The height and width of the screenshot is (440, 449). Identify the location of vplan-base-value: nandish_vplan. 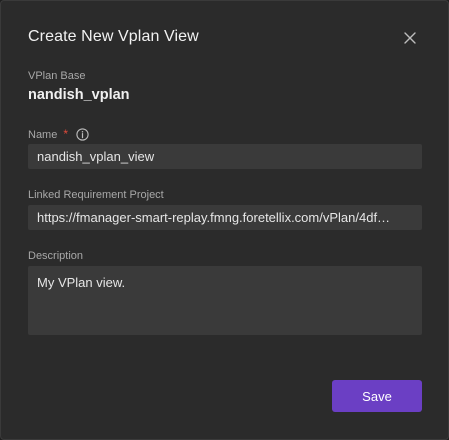
(79, 95).